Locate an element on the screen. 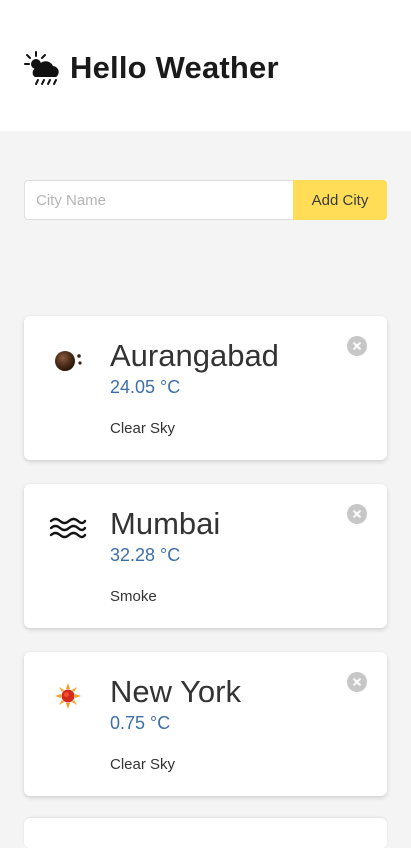 This screenshot has width=411, height=848. city-temperature: 32.28 °C is located at coordinates (145, 555).